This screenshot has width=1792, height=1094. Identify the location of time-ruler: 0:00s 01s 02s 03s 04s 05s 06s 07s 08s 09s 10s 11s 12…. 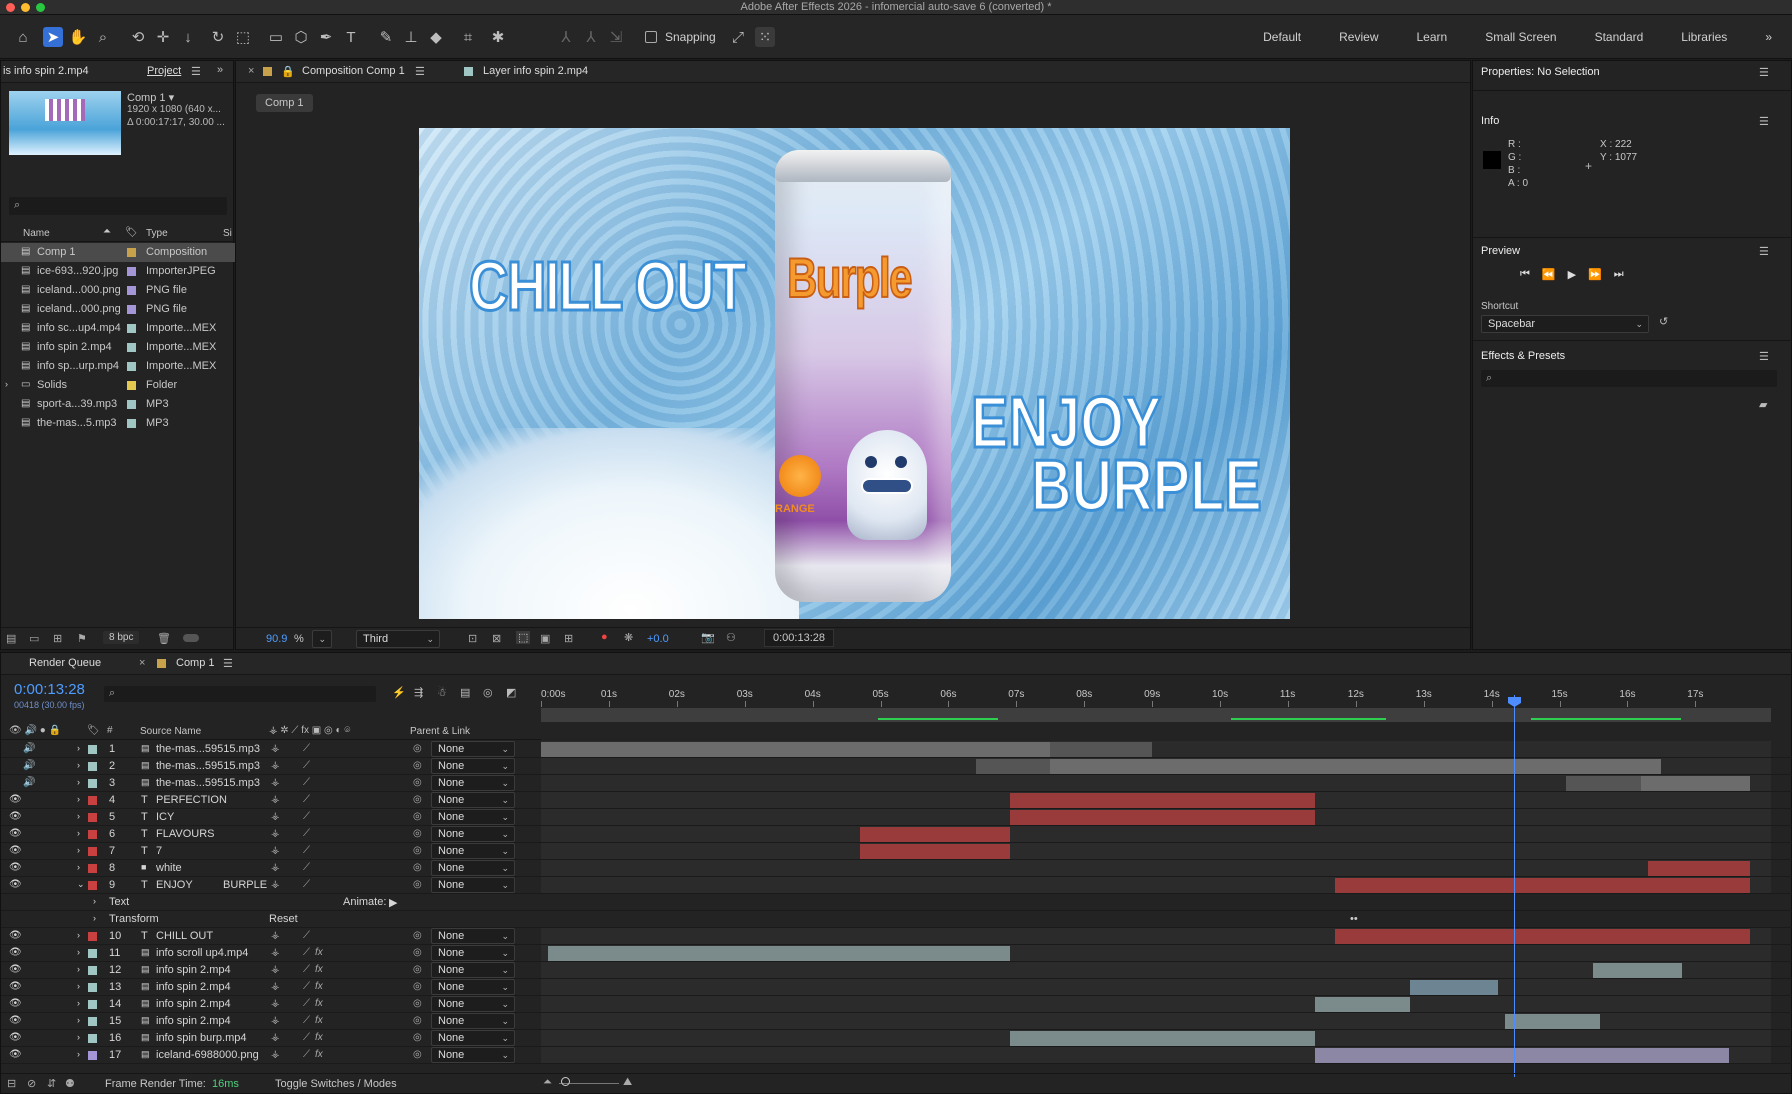
(1156, 696).